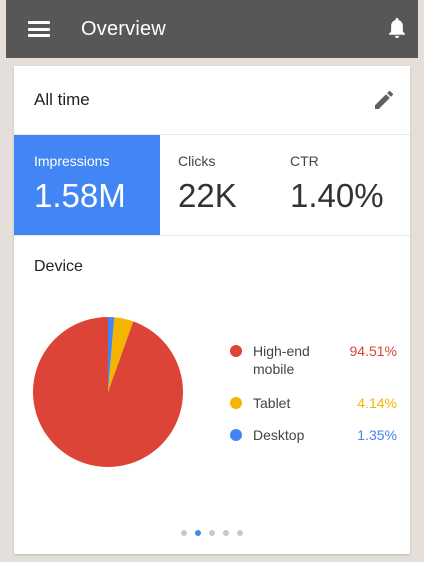  I want to click on legend-label: Tablet, so click(272, 403).